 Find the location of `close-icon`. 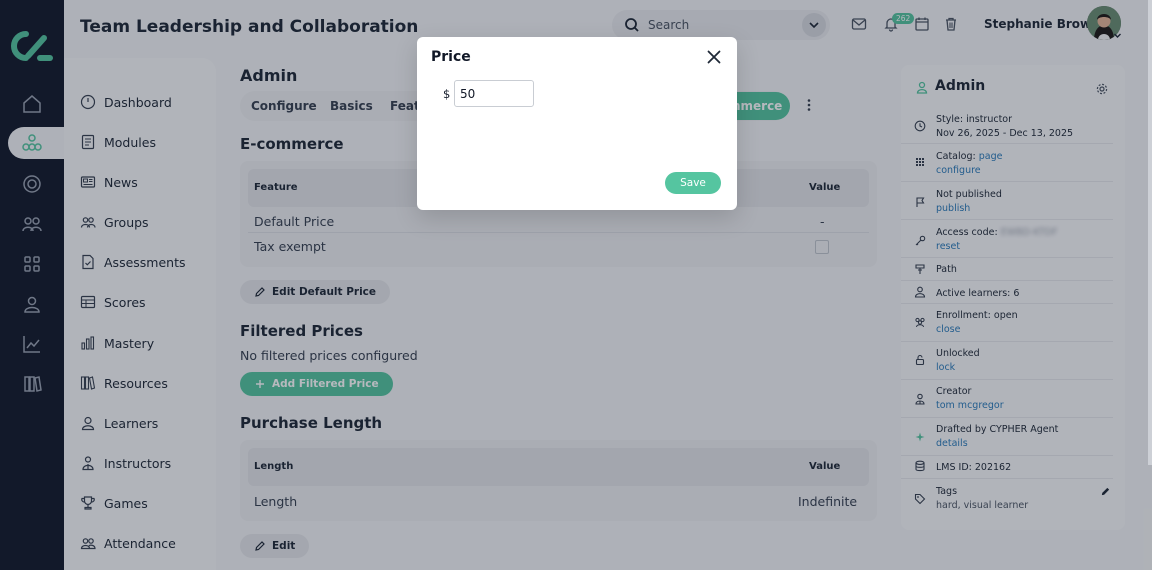

close-icon is located at coordinates (714, 57).